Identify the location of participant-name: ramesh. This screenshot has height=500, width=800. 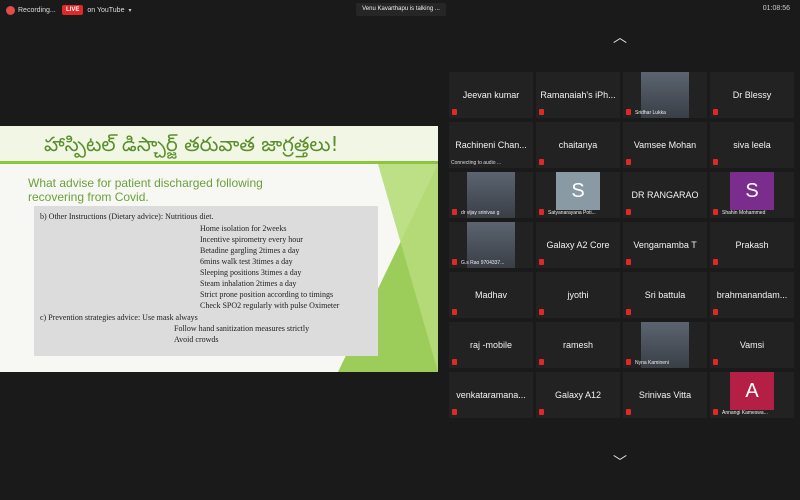
(577, 345).